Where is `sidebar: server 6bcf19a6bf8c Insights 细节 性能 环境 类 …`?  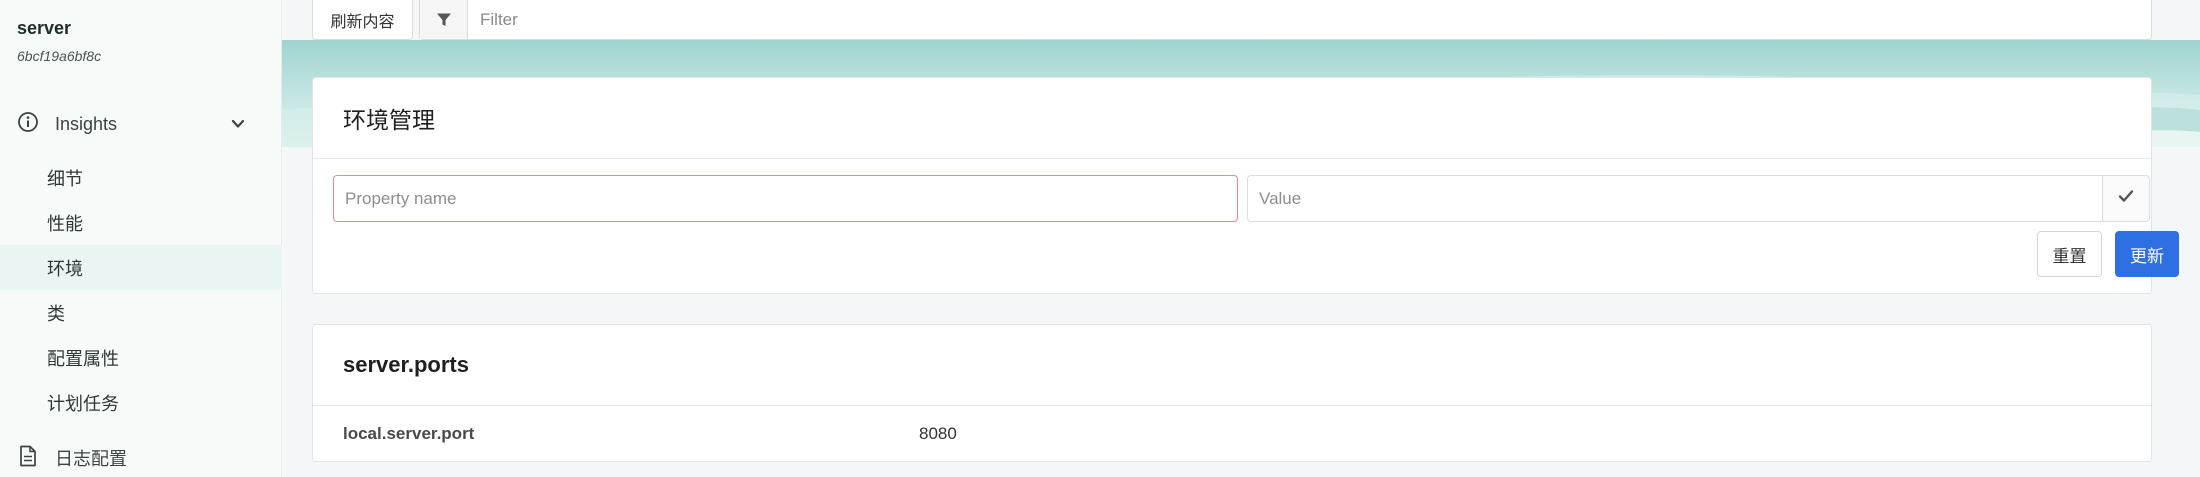 sidebar: server 6bcf19a6bf8c Insights 细节 性能 环境 类 … is located at coordinates (141, 238).